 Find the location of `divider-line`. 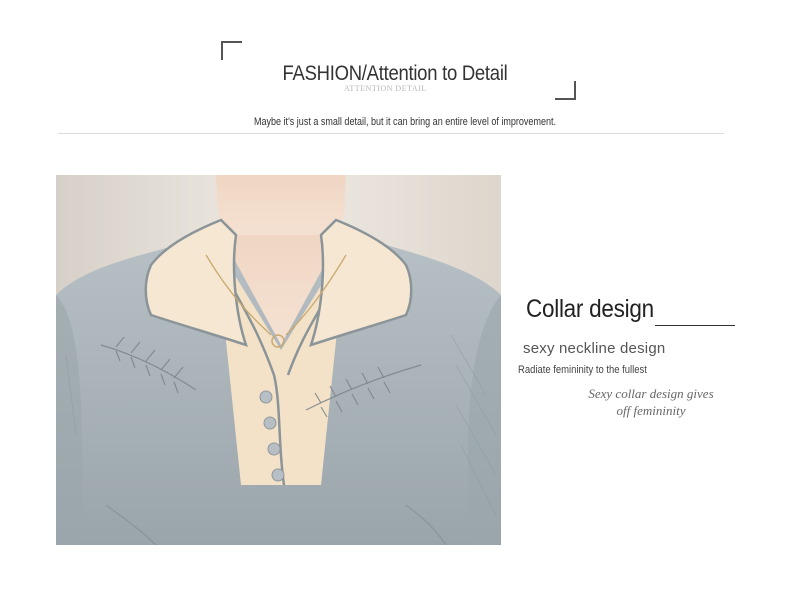

divider-line is located at coordinates (391, 133).